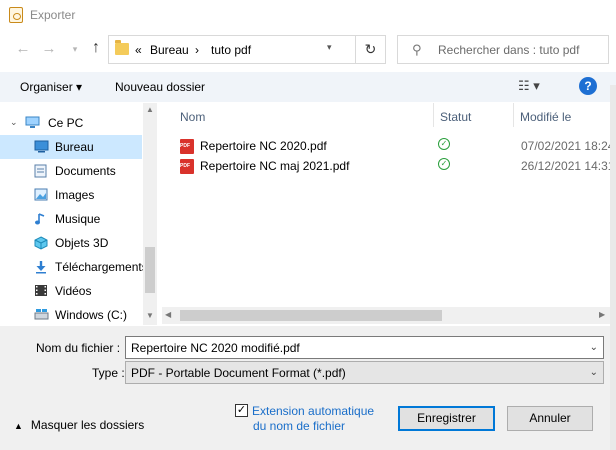 The width and height of the screenshot is (616, 450). I want to click on sidebar-item-ce-pc: ⌄ Ce PC, so click(71, 123).